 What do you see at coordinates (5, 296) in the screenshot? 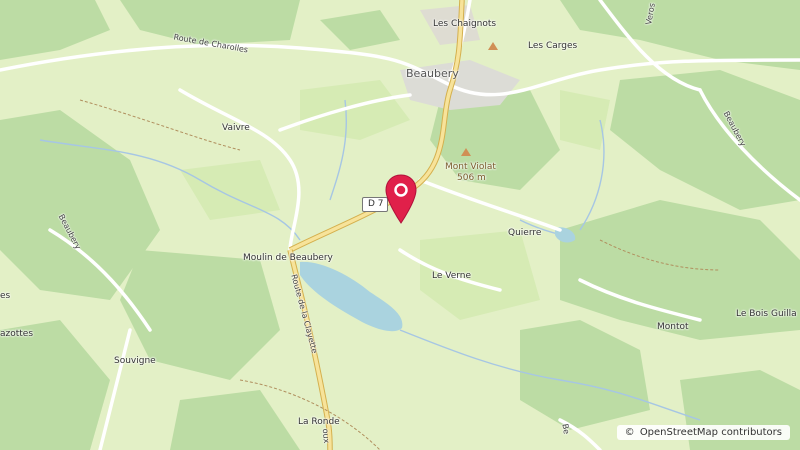
I see `place-label-es: es` at bounding box center [5, 296].